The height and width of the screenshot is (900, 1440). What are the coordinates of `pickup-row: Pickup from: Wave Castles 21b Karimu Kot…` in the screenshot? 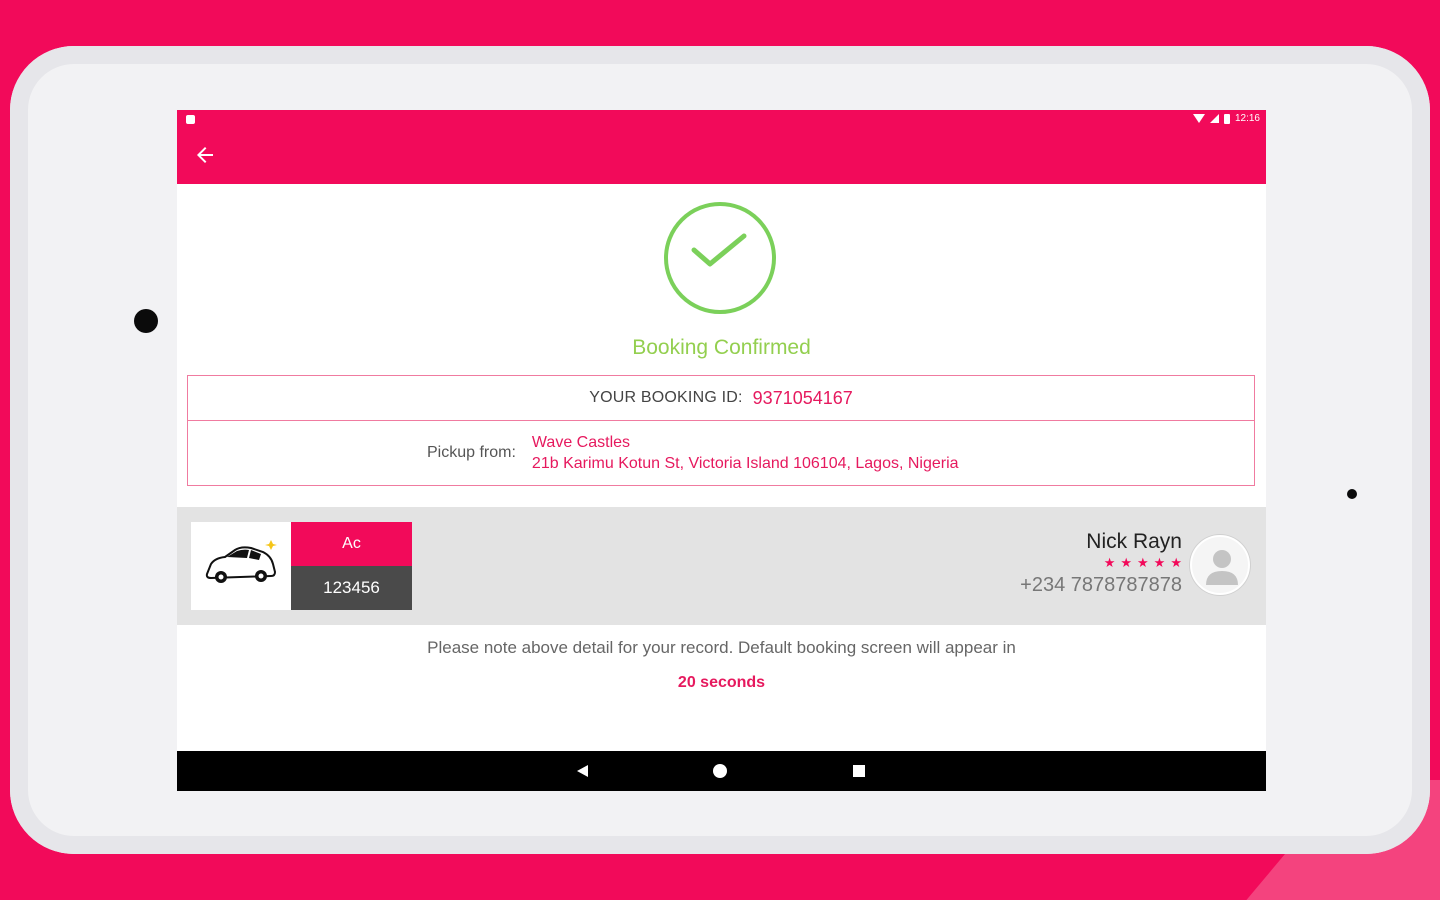 It's located at (721, 453).